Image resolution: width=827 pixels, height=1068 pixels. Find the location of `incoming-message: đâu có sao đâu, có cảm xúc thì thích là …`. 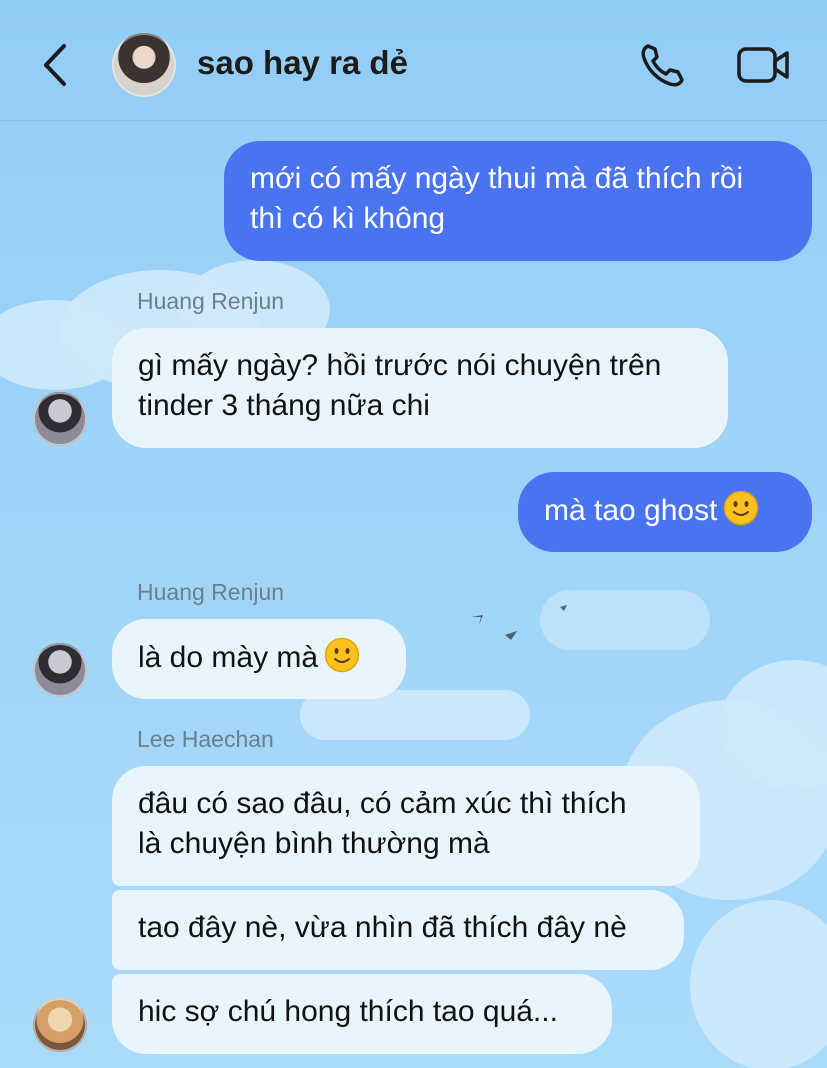

incoming-message: đâu có sao đâu, có cảm xúc thì thích là … is located at coordinates (406, 826).